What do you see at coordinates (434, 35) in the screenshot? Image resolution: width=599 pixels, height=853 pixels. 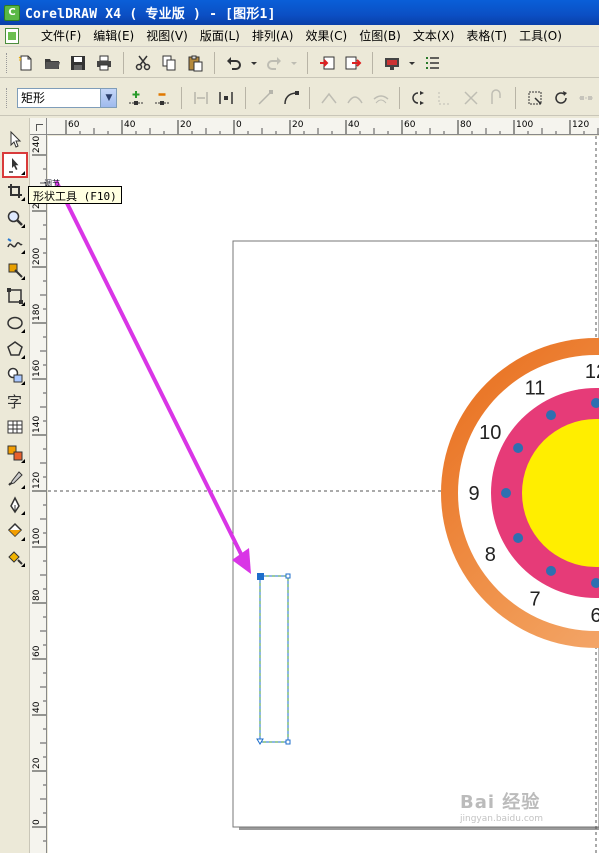 I see `menu-text: 文本(X)` at bounding box center [434, 35].